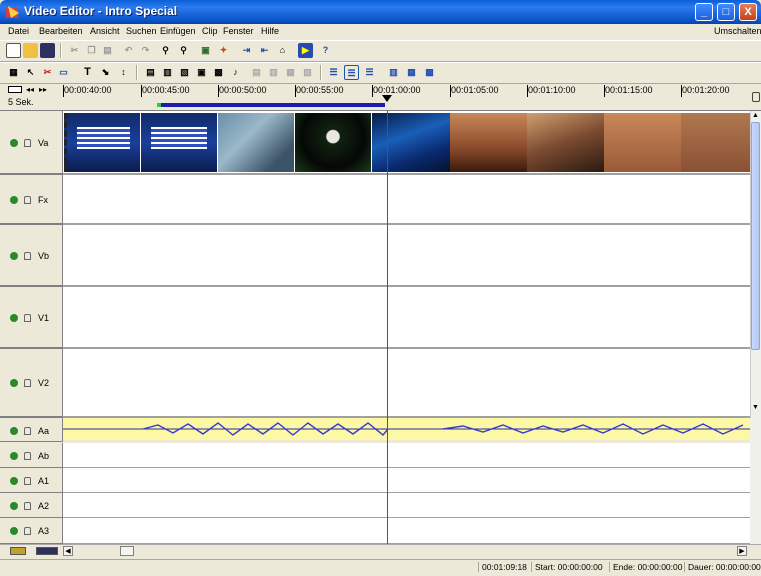 This screenshot has width=761, height=576. I want to click on track-lane-fx, so click(406, 200).